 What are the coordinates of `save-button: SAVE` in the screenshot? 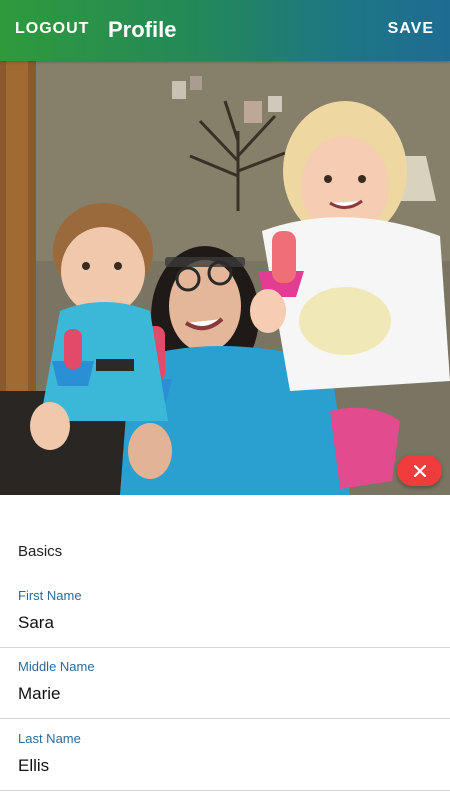 It's located at (411, 29).